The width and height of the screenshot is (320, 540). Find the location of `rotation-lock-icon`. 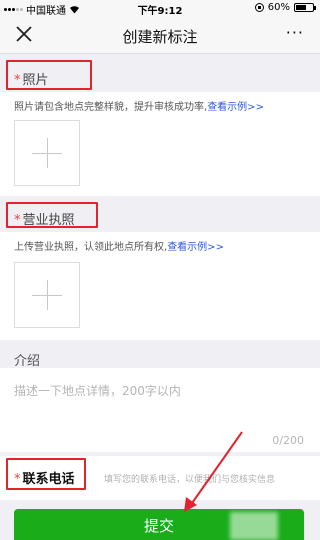

rotation-lock-icon is located at coordinates (259, 7).